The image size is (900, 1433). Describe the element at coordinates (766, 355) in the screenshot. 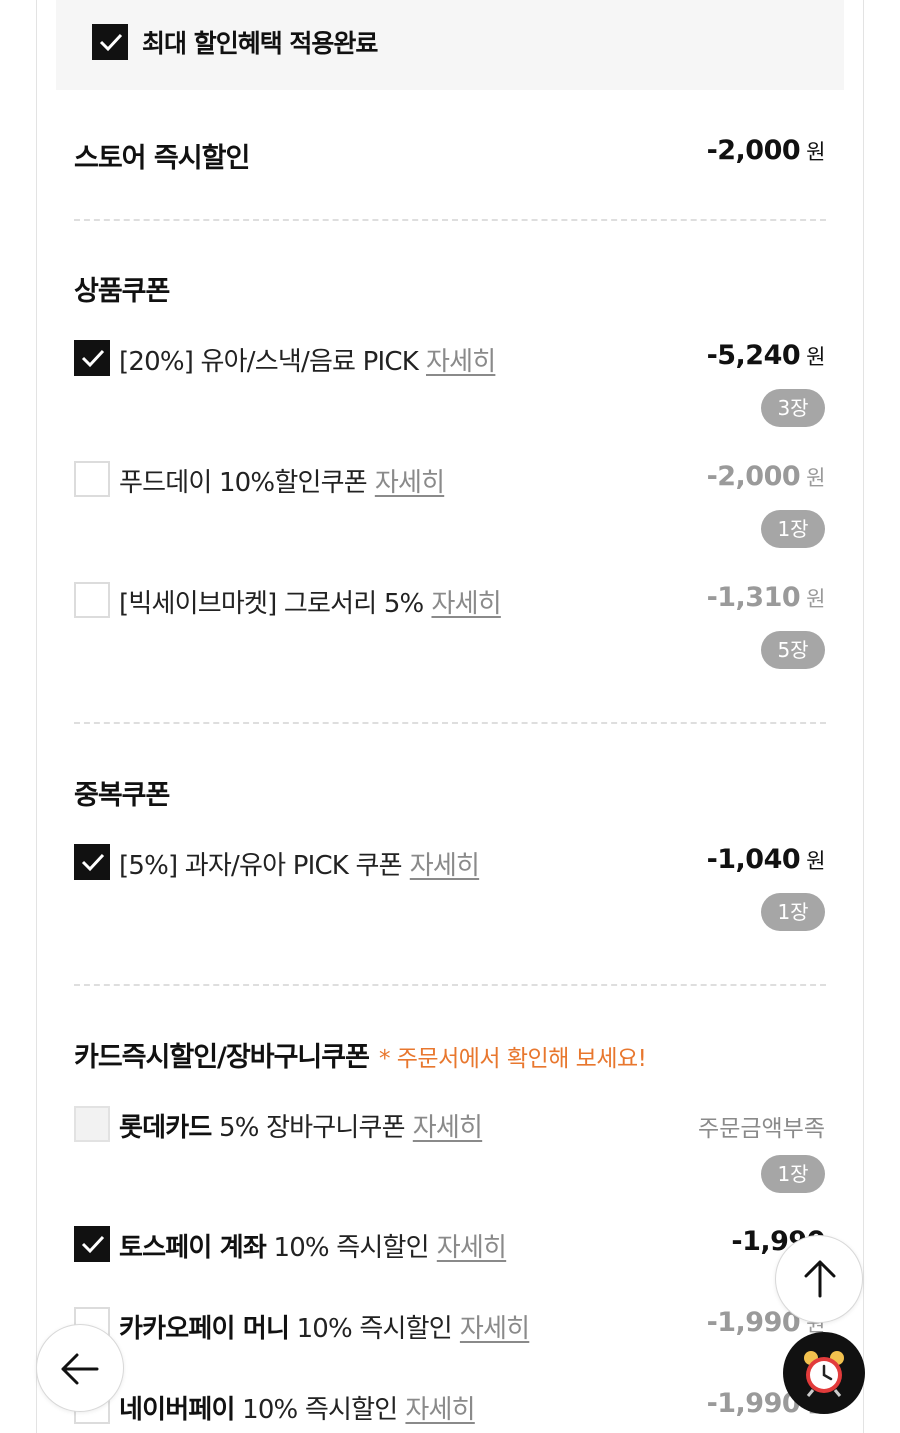

I see `coupon-amount: -5,240 원` at that location.